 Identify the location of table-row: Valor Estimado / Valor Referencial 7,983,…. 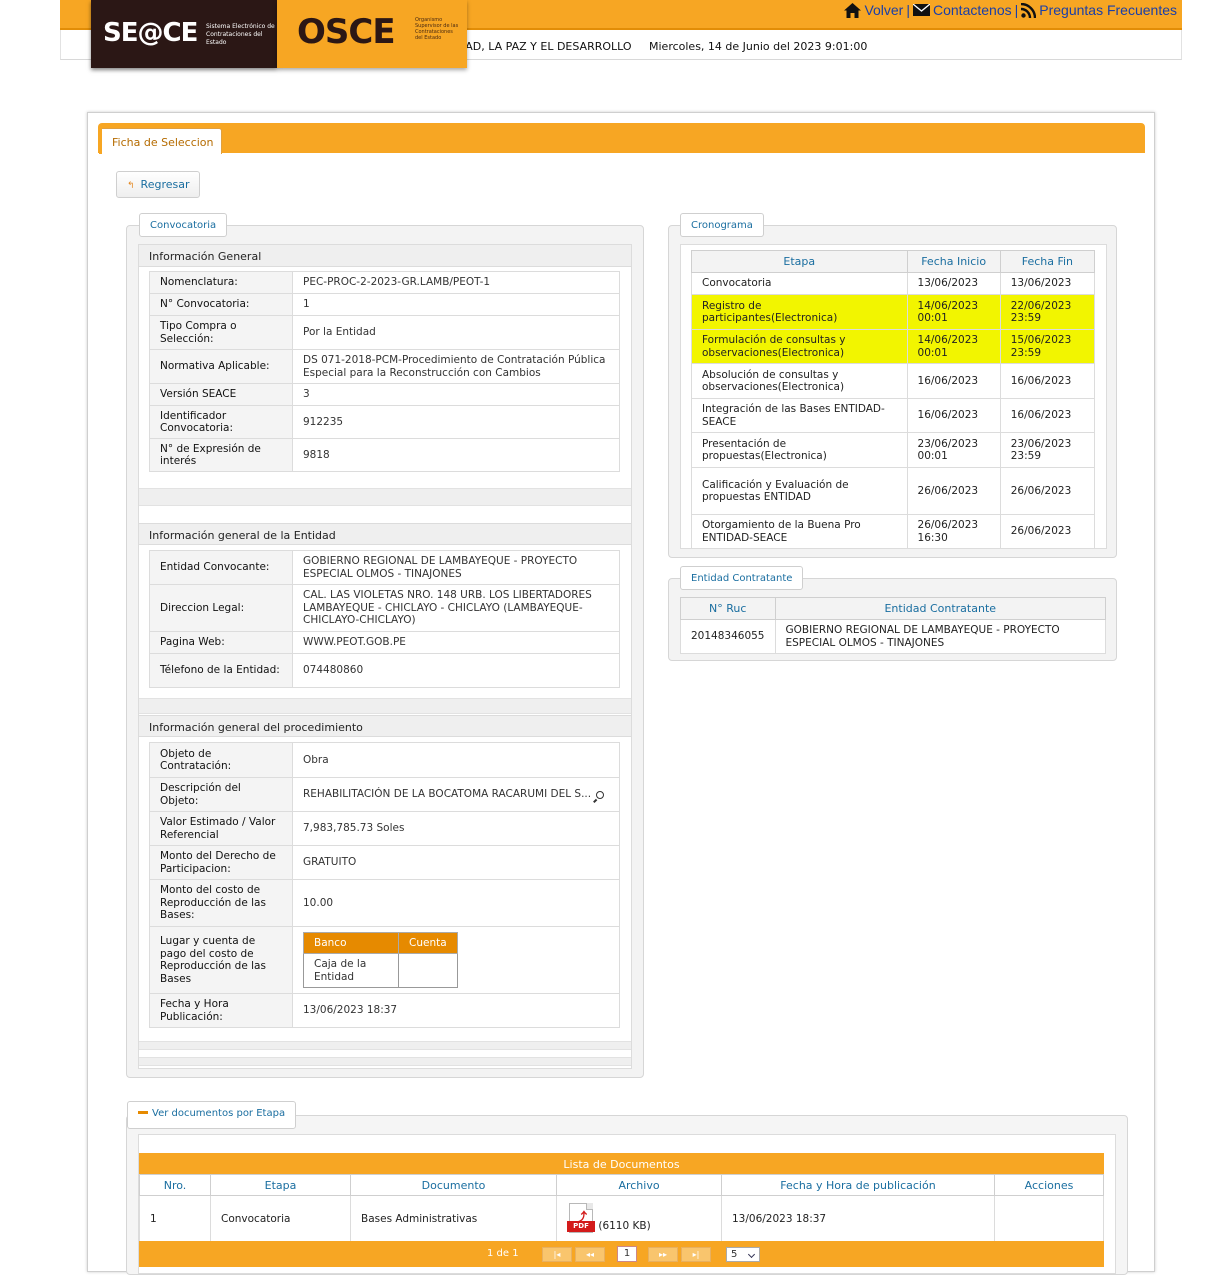
(384, 828).